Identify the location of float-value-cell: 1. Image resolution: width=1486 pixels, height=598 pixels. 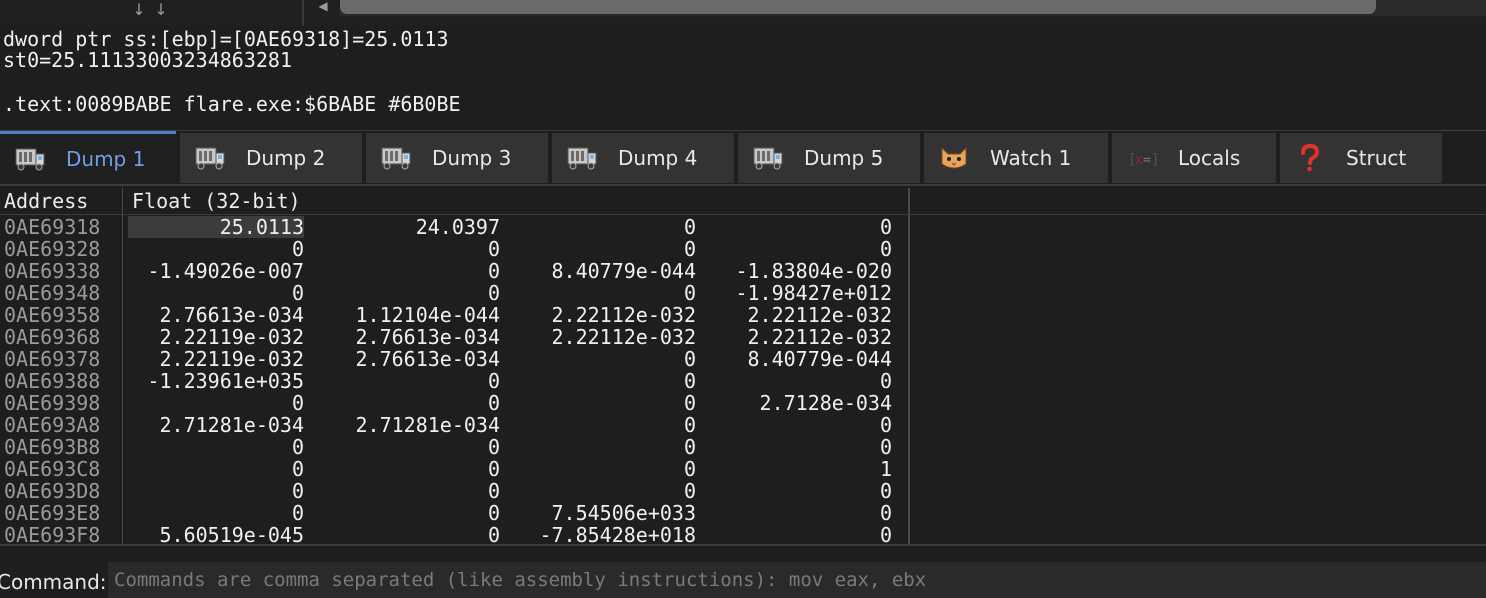
(804, 469).